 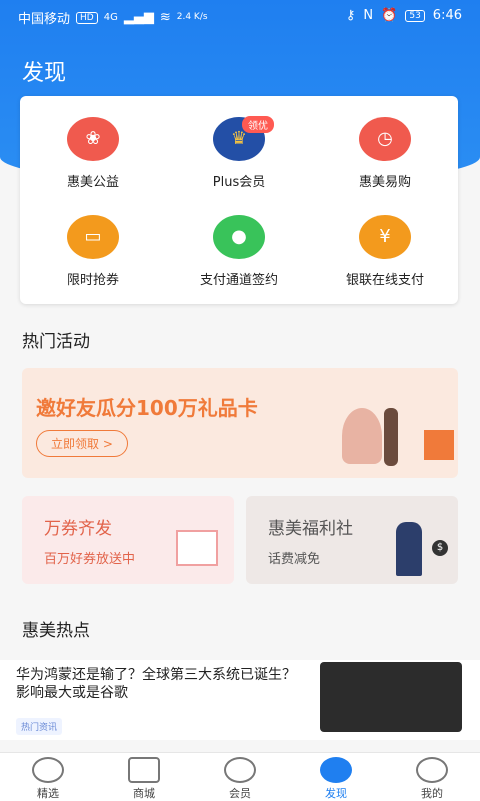 What do you see at coordinates (240, 16) in the screenshot?
I see `status-bar: 中国移动 HD 4G ▂▄▆ ≋ 2.4 K/s ⚷ N ⏰ 53 6:46` at bounding box center [240, 16].